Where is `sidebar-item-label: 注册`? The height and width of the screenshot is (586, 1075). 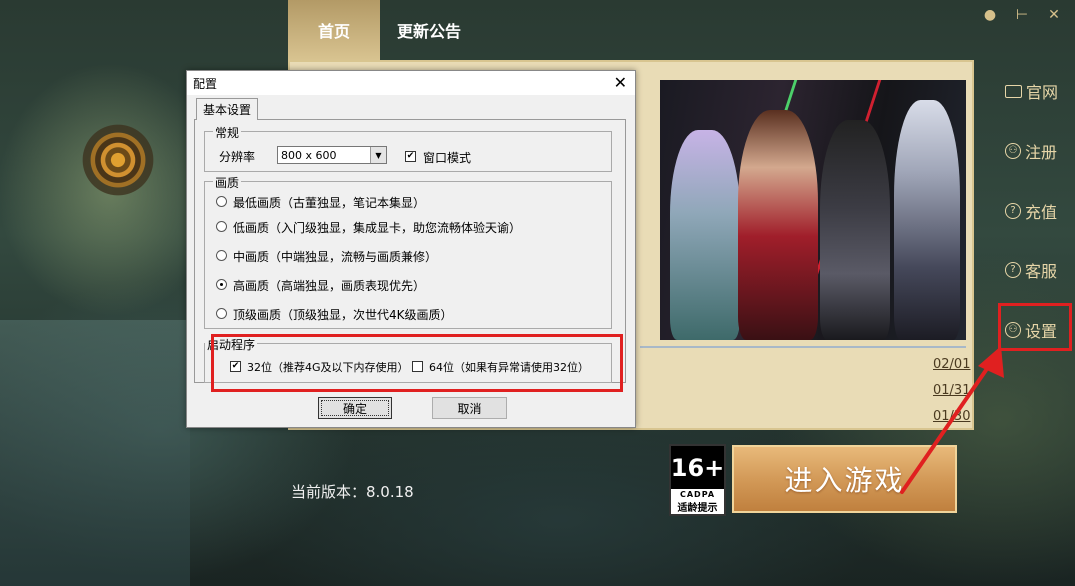
sidebar-item-label: 注册 is located at coordinates (1041, 152).